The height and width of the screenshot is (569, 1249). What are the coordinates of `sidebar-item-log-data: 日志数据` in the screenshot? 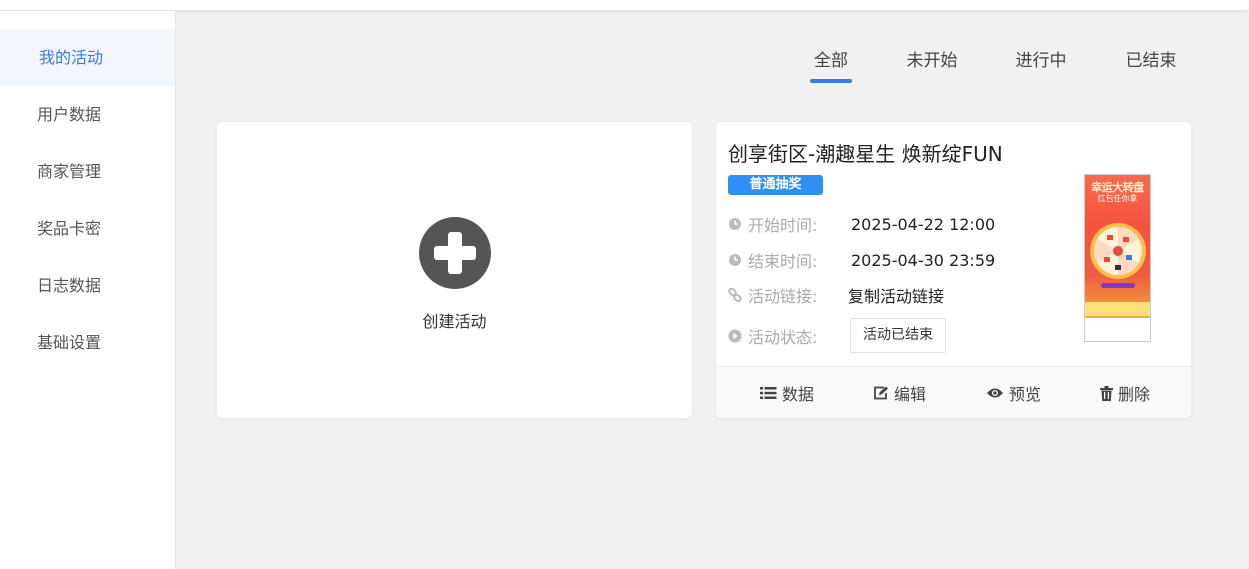 It's located at (87, 285).